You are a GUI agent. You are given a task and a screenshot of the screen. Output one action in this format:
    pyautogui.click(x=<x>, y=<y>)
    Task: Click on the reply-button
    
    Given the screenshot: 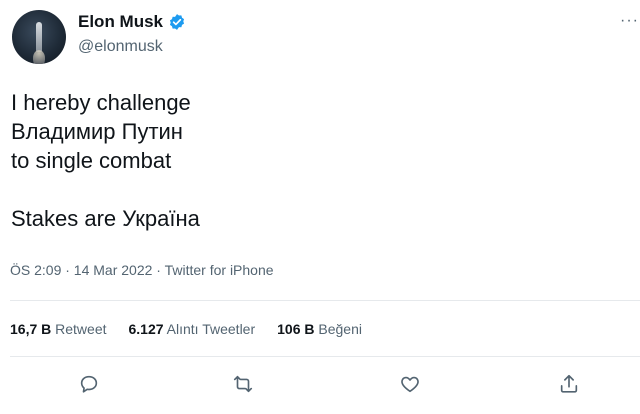 What is the action you would take?
    pyautogui.click(x=89, y=384)
    